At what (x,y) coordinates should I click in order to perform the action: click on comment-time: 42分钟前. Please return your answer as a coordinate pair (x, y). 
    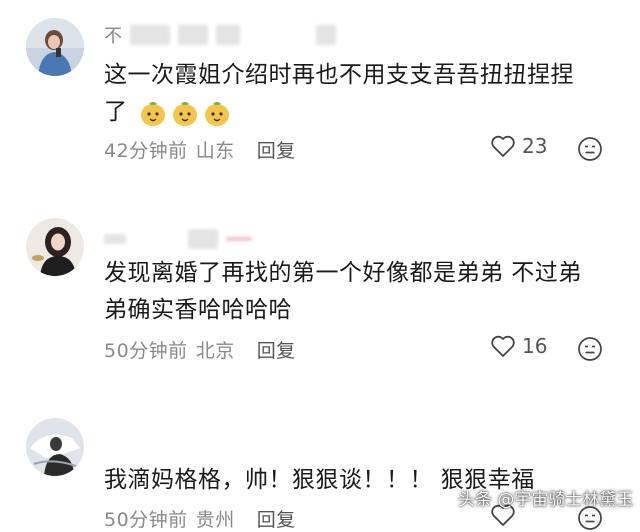
    Looking at the image, I should click on (146, 151).